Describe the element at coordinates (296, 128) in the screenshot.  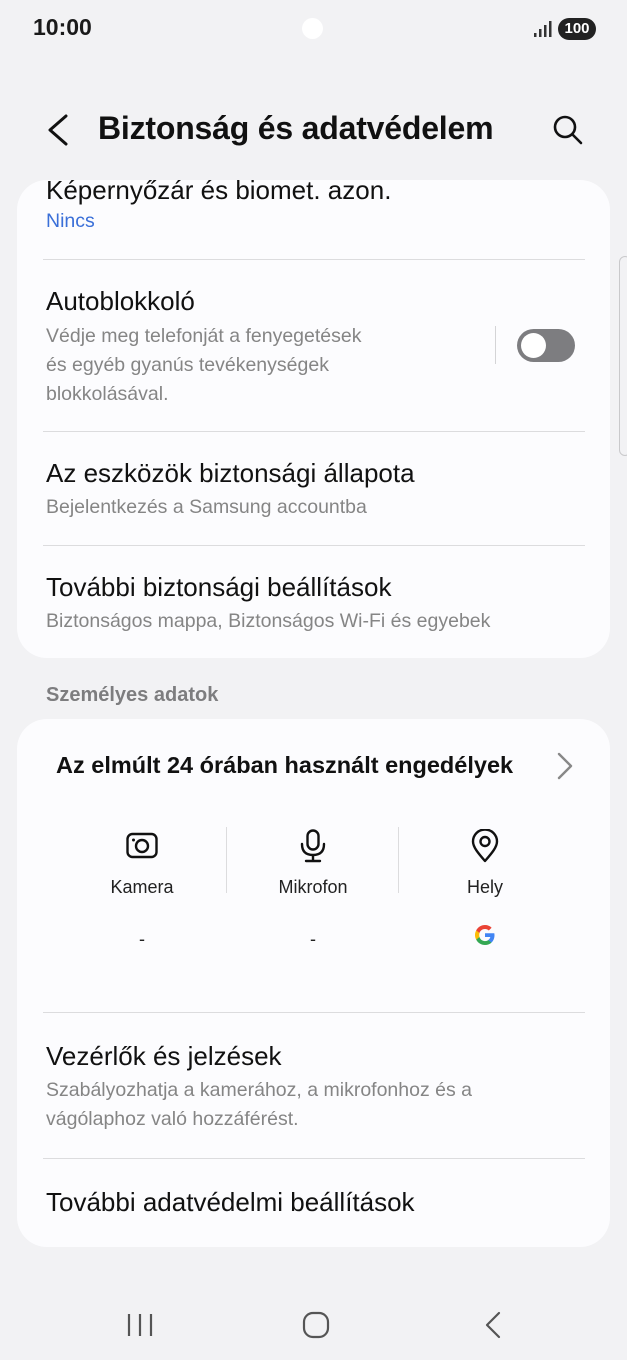
I see `page-title: Biztonság és adatvédelem` at that location.